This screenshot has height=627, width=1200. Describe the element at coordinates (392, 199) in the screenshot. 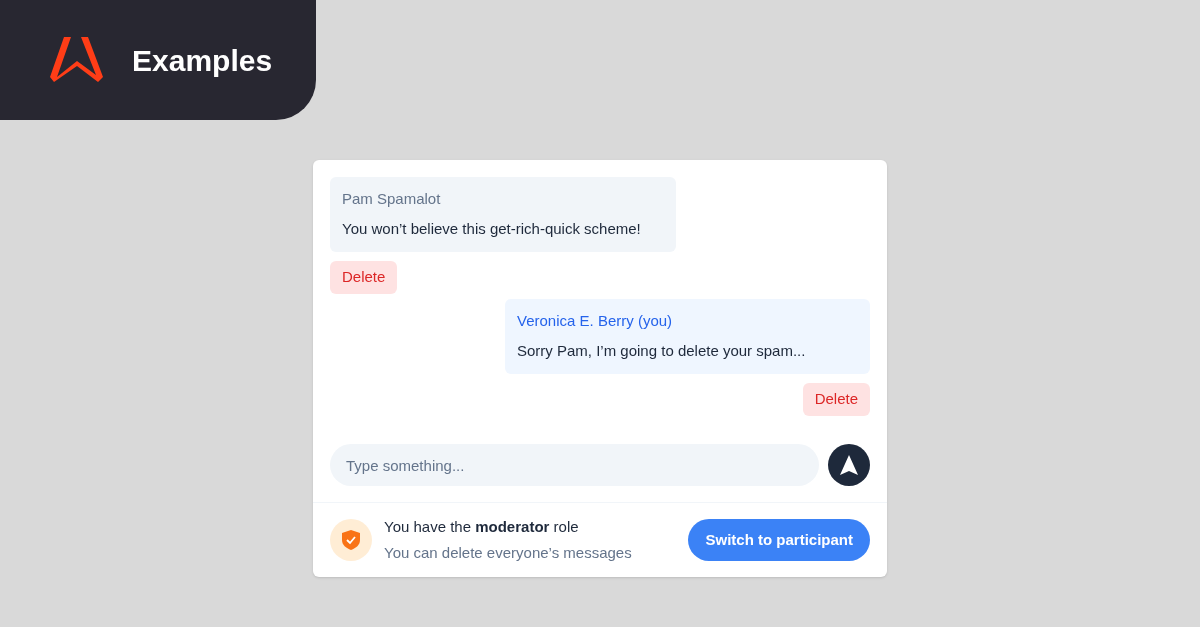

I see `author-name: Pam Spamalot` at that location.